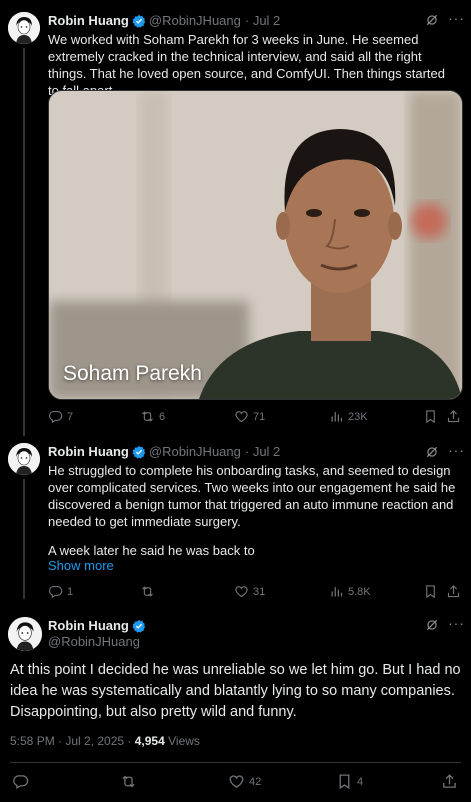  I want to click on like-count: 71, so click(259, 416).